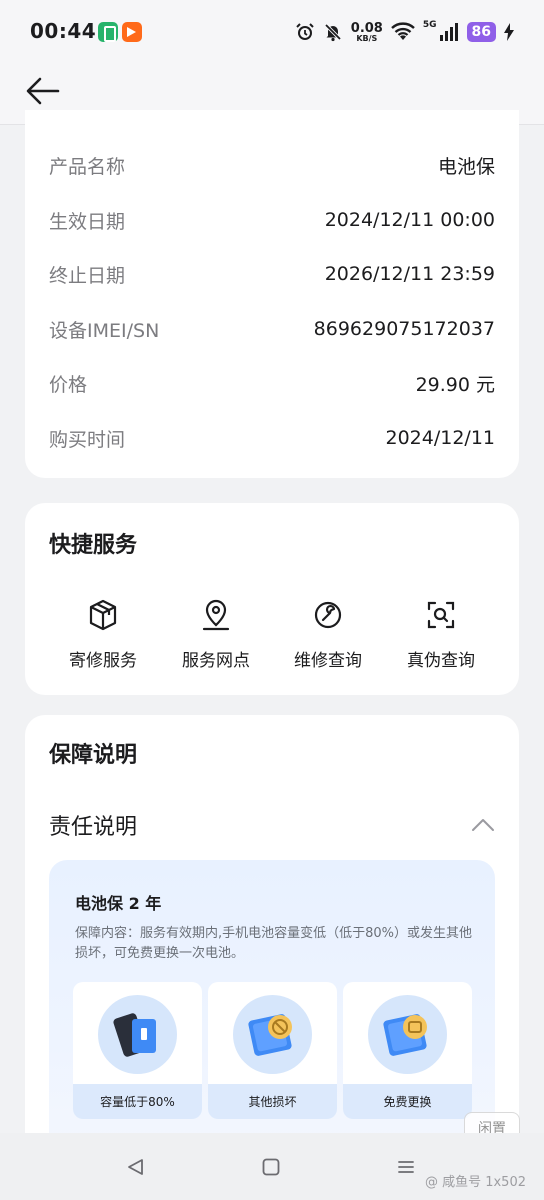  I want to click on square-home-icon, so click(271, 1167).